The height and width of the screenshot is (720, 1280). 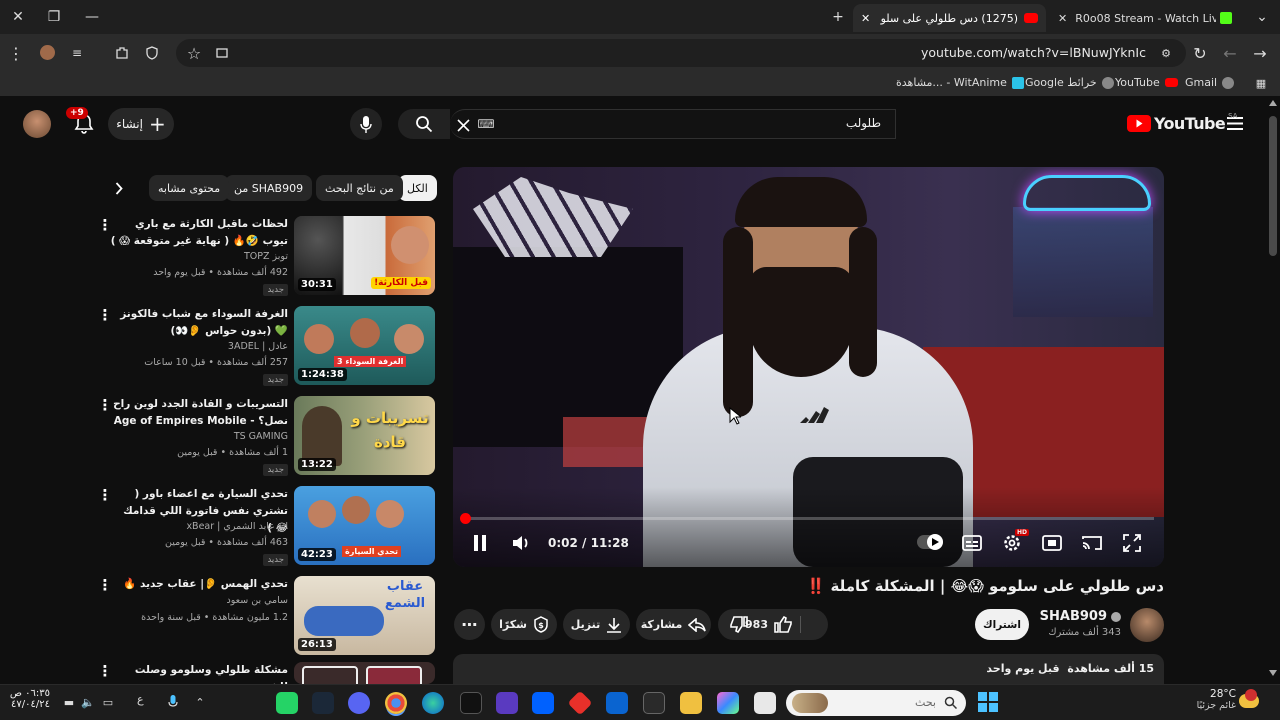 I want to click on channel-name-row: SHAB909, so click(x=1080, y=616).